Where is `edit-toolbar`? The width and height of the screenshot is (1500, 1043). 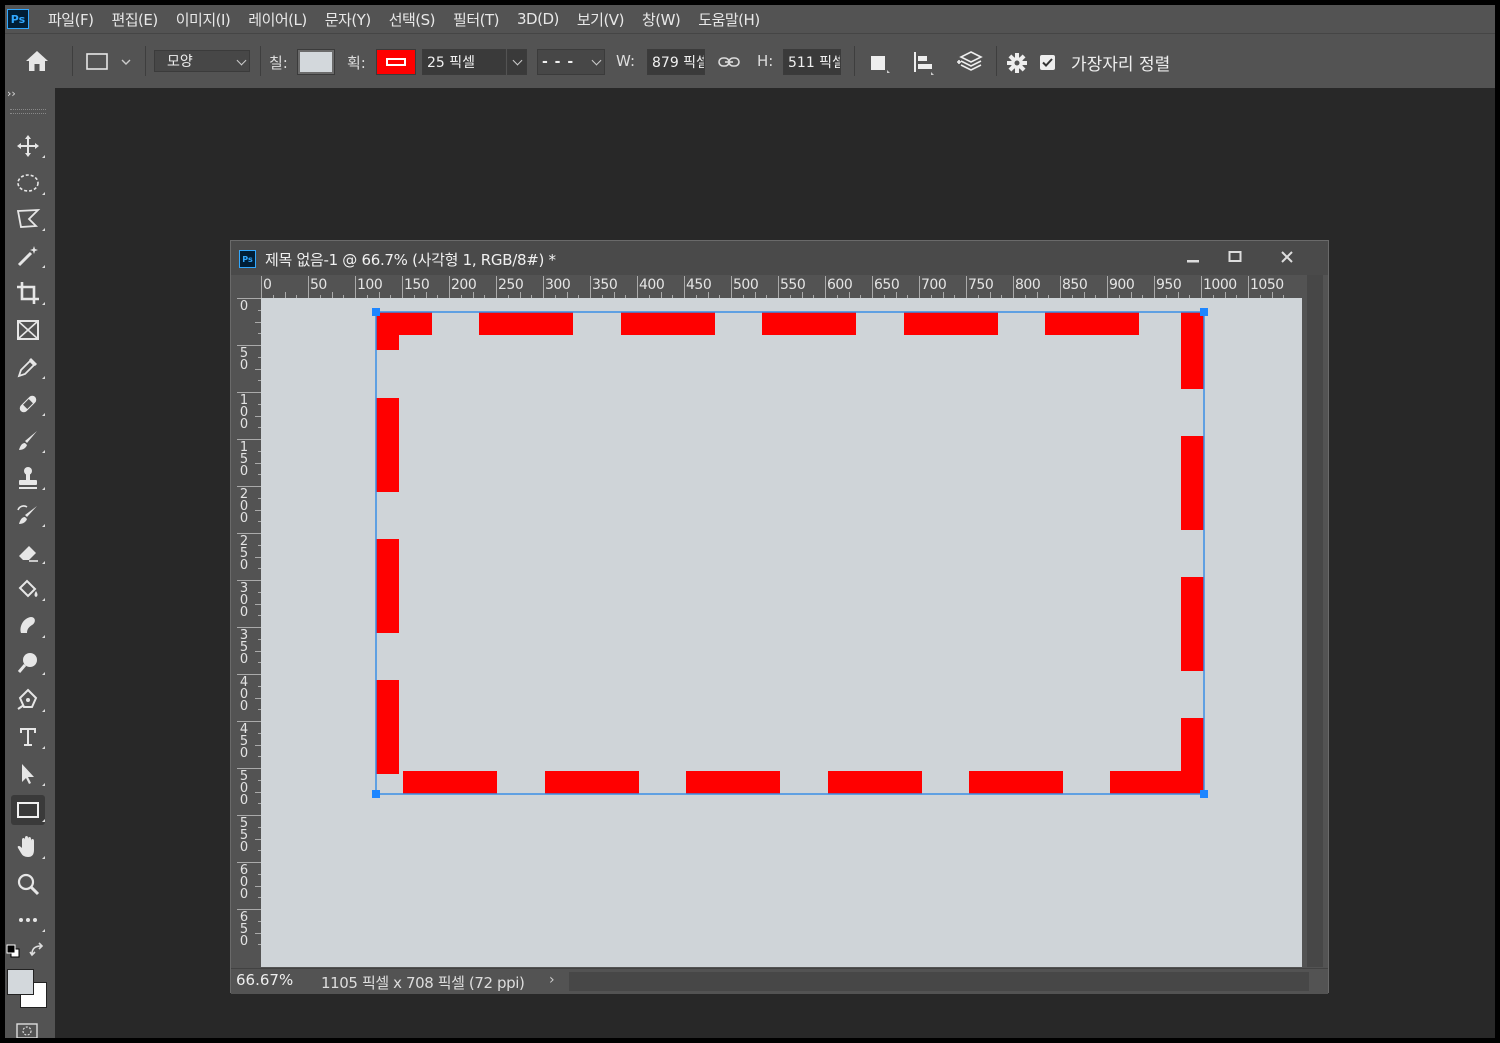 edit-toolbar is located at coordinates (28, 920).